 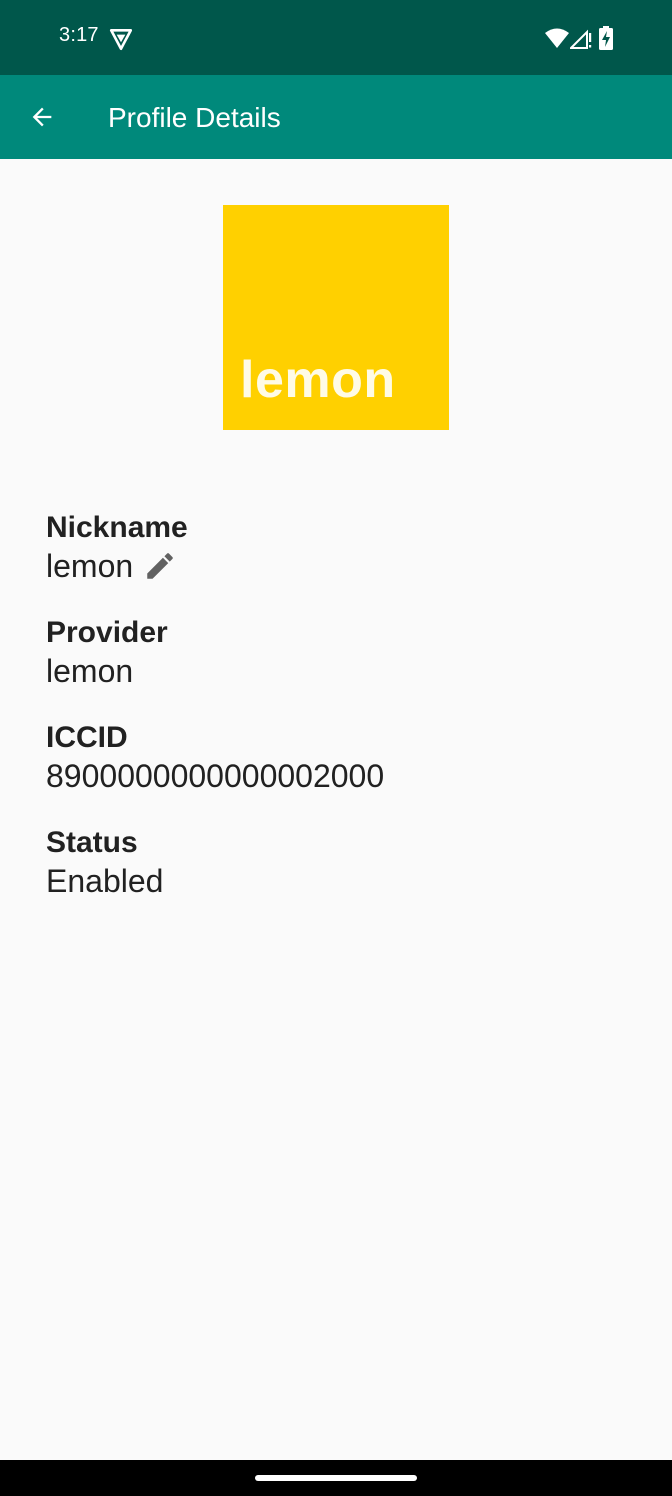 I want to click on home-handle, so click(x=336, y=1478).